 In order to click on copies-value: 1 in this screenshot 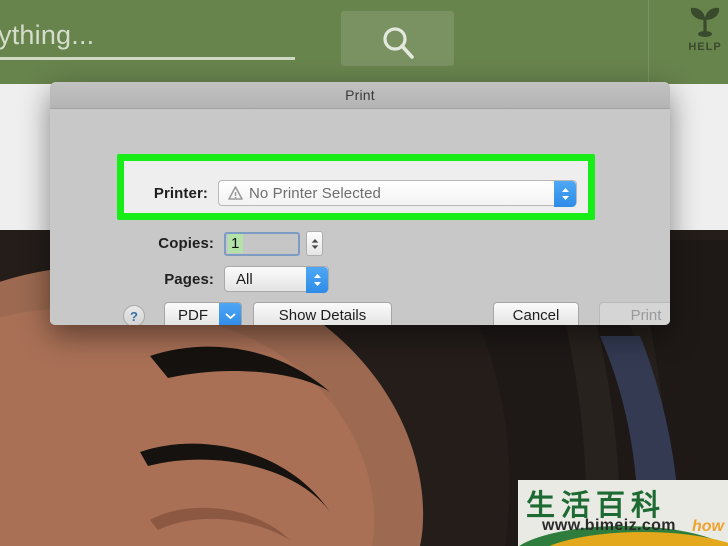, I will do `click(236, 243)`.